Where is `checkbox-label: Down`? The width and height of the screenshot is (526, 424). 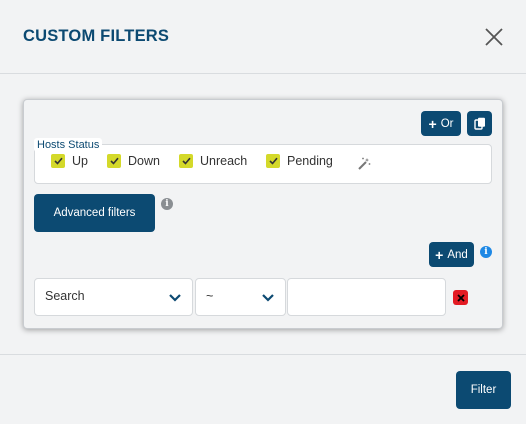 checkbox-label: Down is located at coordinates (144, 161).